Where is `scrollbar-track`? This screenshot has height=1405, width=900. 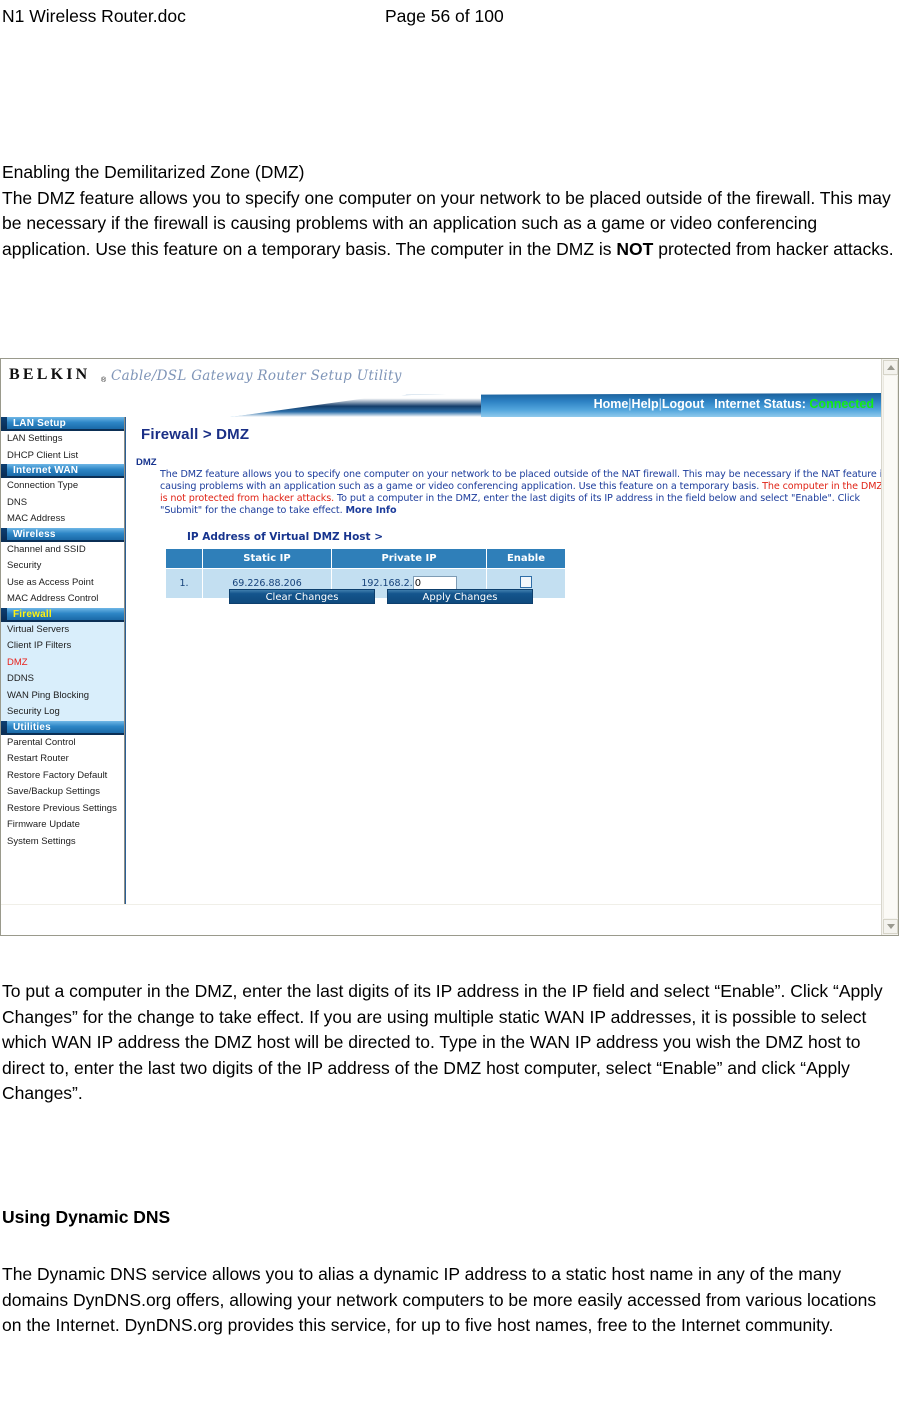 scrollbar-track is located at coordinates (890, 647).